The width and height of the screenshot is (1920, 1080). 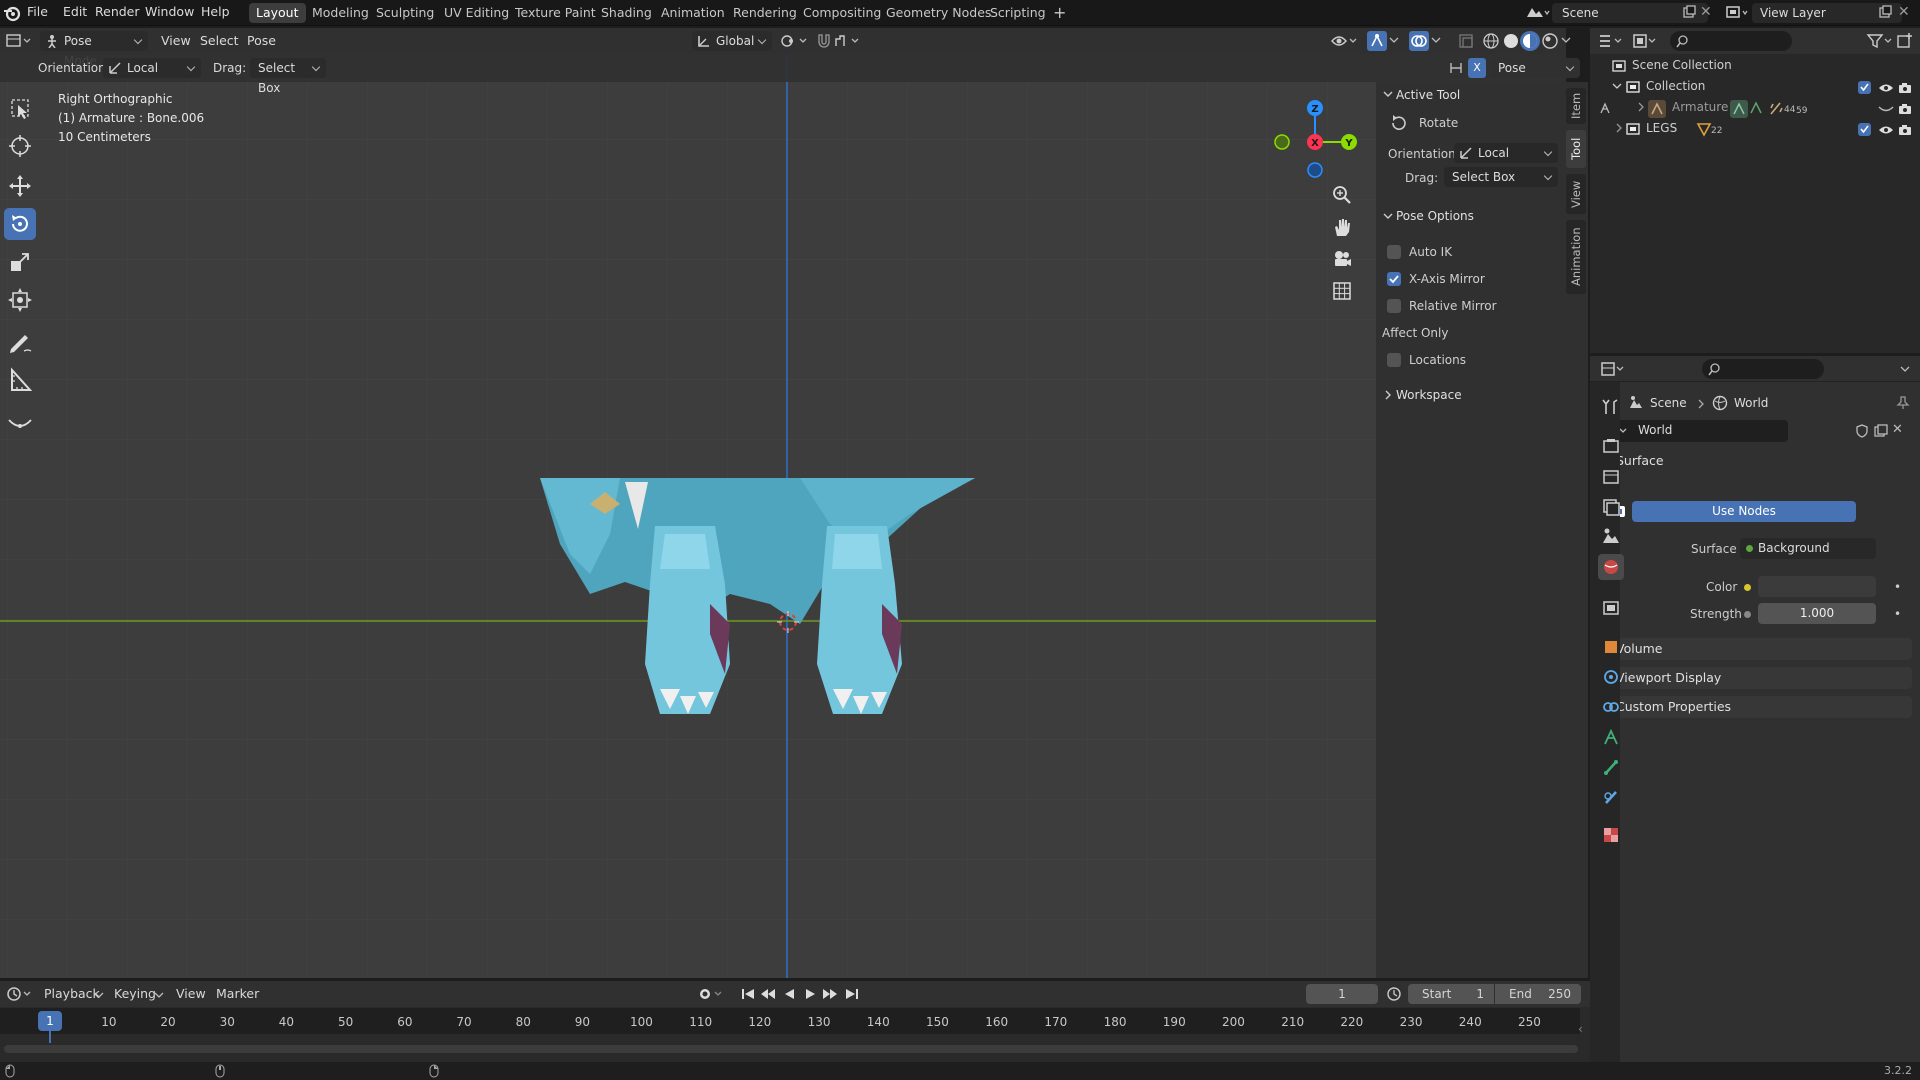 What do you see at coordinates (824, 41) in the screenshot?
I see `snap-icon` at bounding box center [824, 41].